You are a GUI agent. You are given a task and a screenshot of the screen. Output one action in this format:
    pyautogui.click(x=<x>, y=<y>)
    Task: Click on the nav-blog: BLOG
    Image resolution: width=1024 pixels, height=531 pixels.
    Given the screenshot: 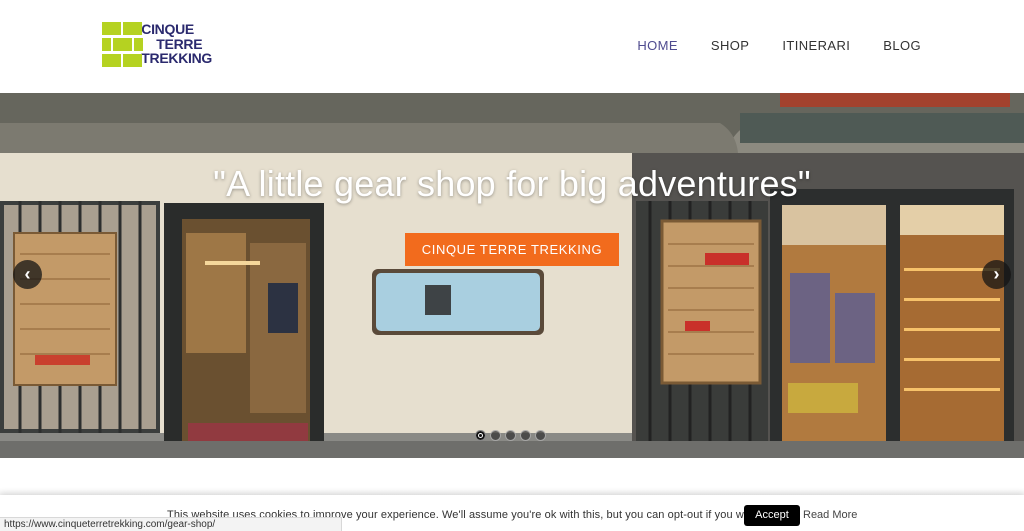 What is the action you would take?
    pyautogui.click(x=902, y=45)
    